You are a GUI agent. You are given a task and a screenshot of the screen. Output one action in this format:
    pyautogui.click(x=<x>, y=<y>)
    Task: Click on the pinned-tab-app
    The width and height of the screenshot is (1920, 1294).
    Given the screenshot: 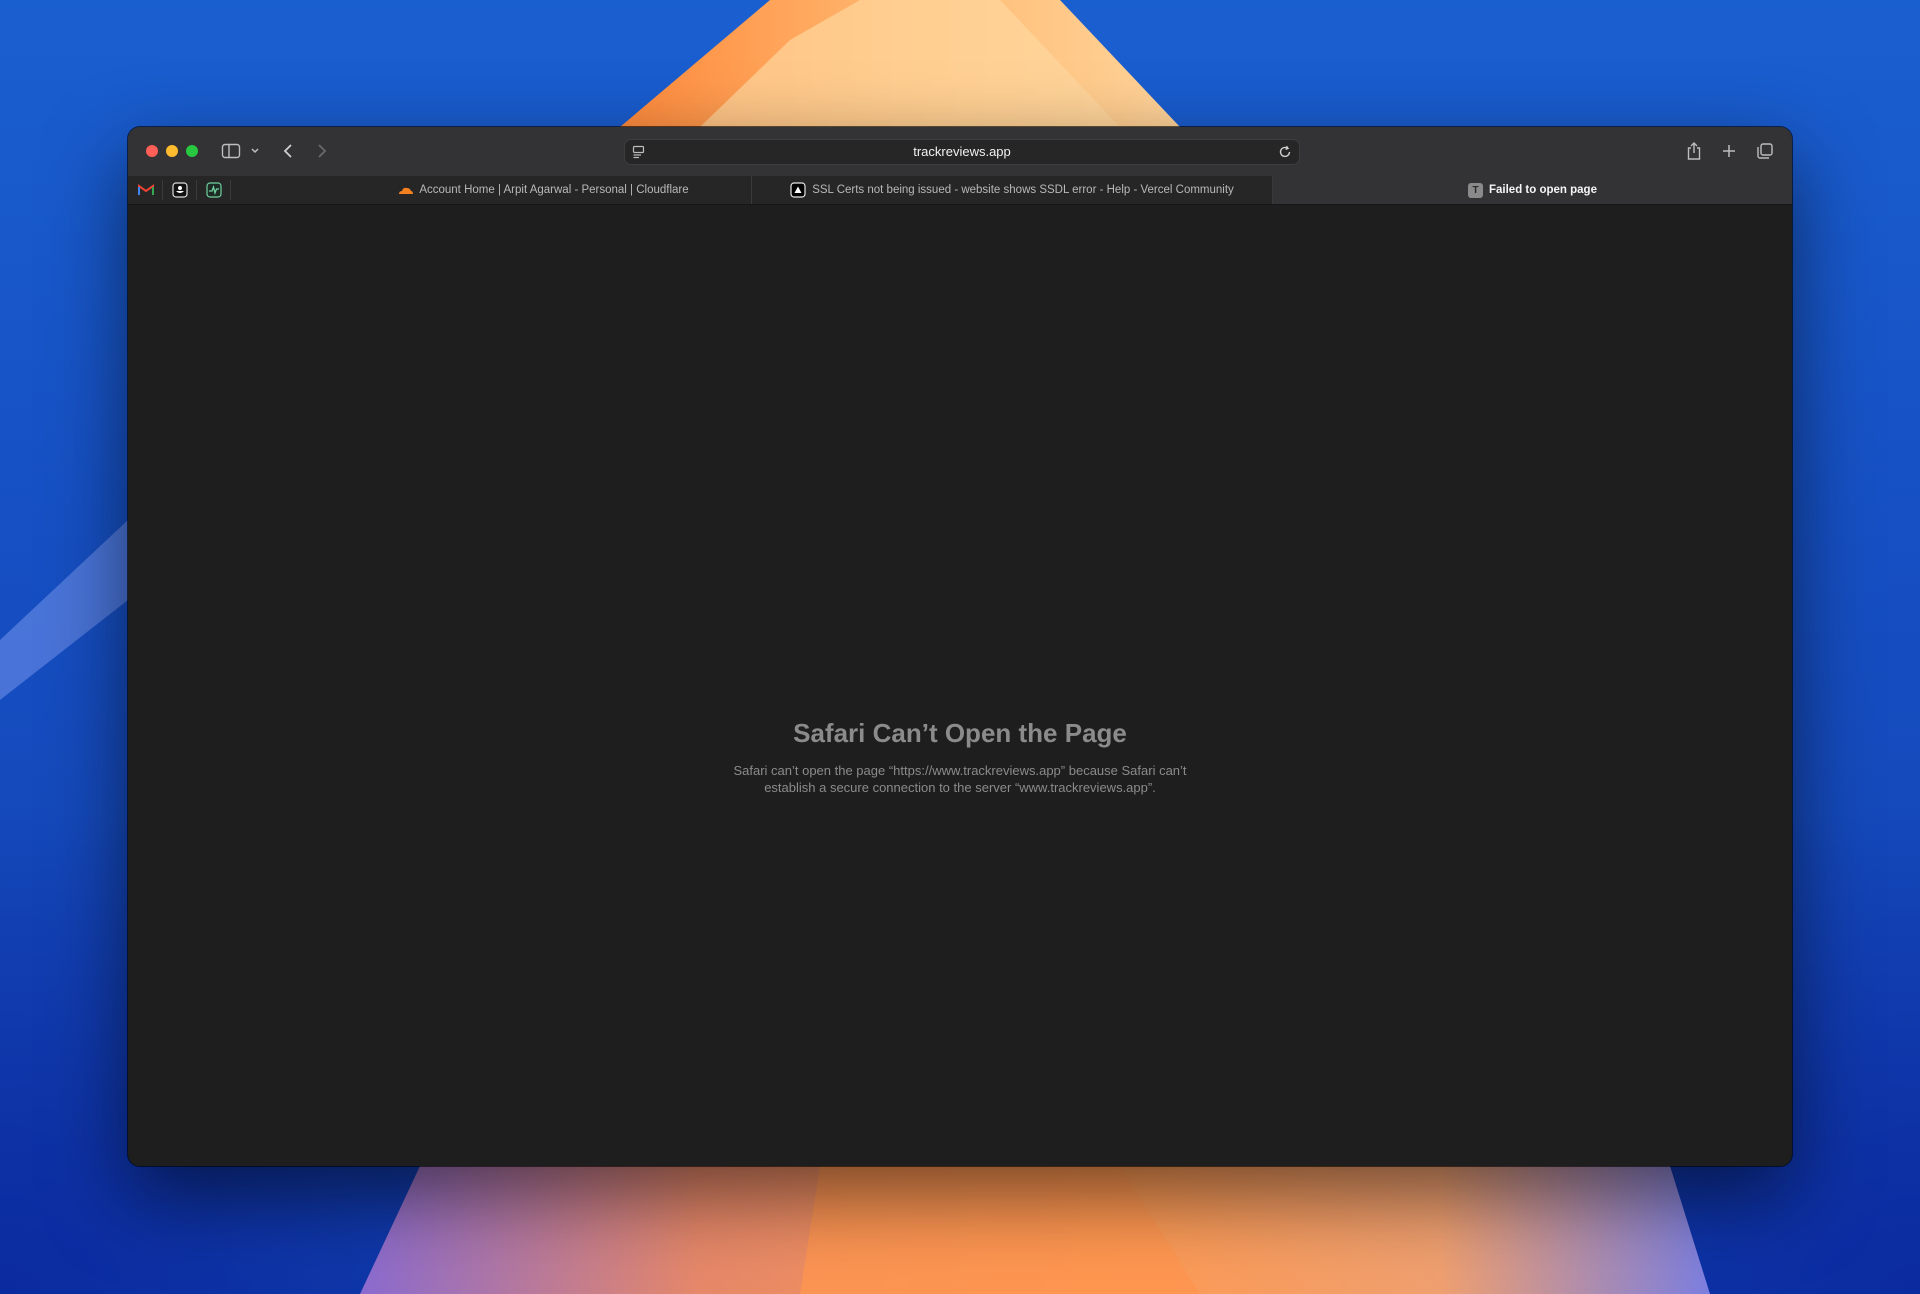 What is the action you would take?
    pyautogui.click(x=180, y=190)
    